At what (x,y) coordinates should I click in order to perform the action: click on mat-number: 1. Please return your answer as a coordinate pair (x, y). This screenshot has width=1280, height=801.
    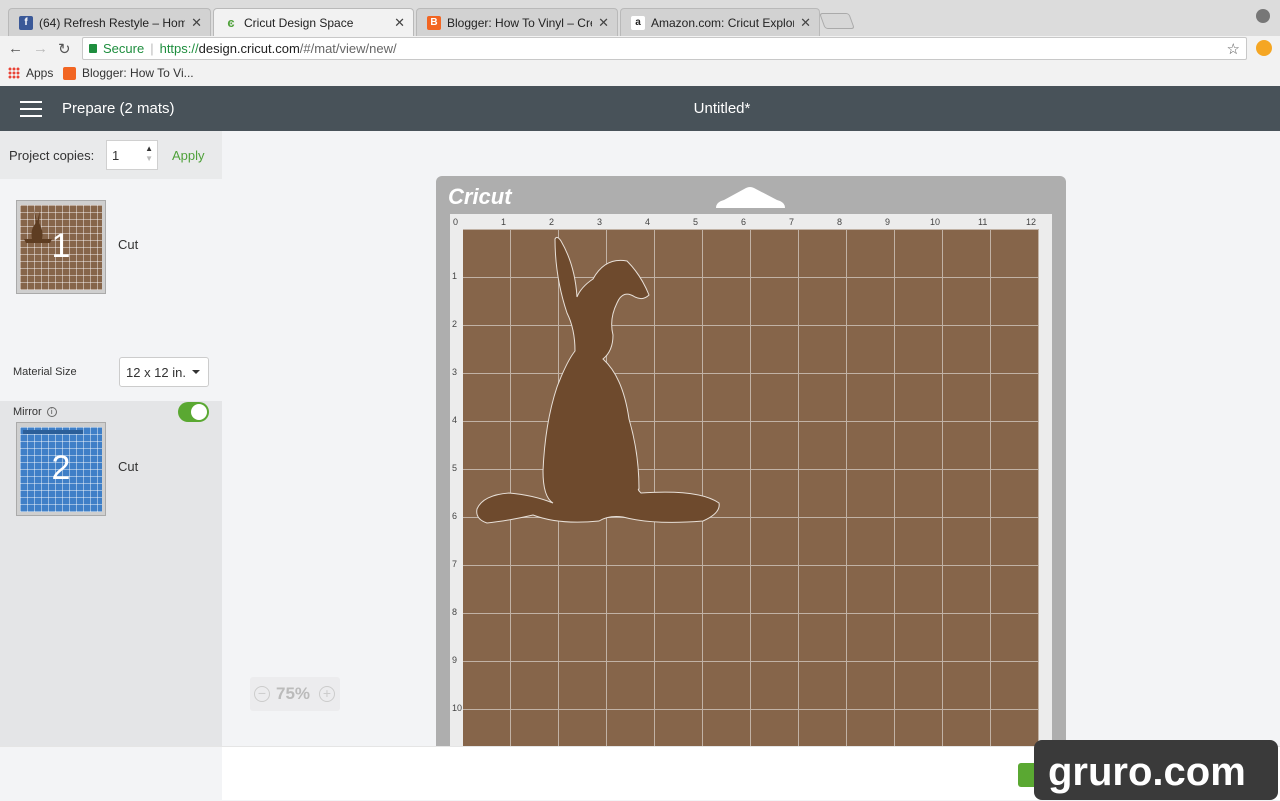
    Looking at the image, I should click on (61, 246).